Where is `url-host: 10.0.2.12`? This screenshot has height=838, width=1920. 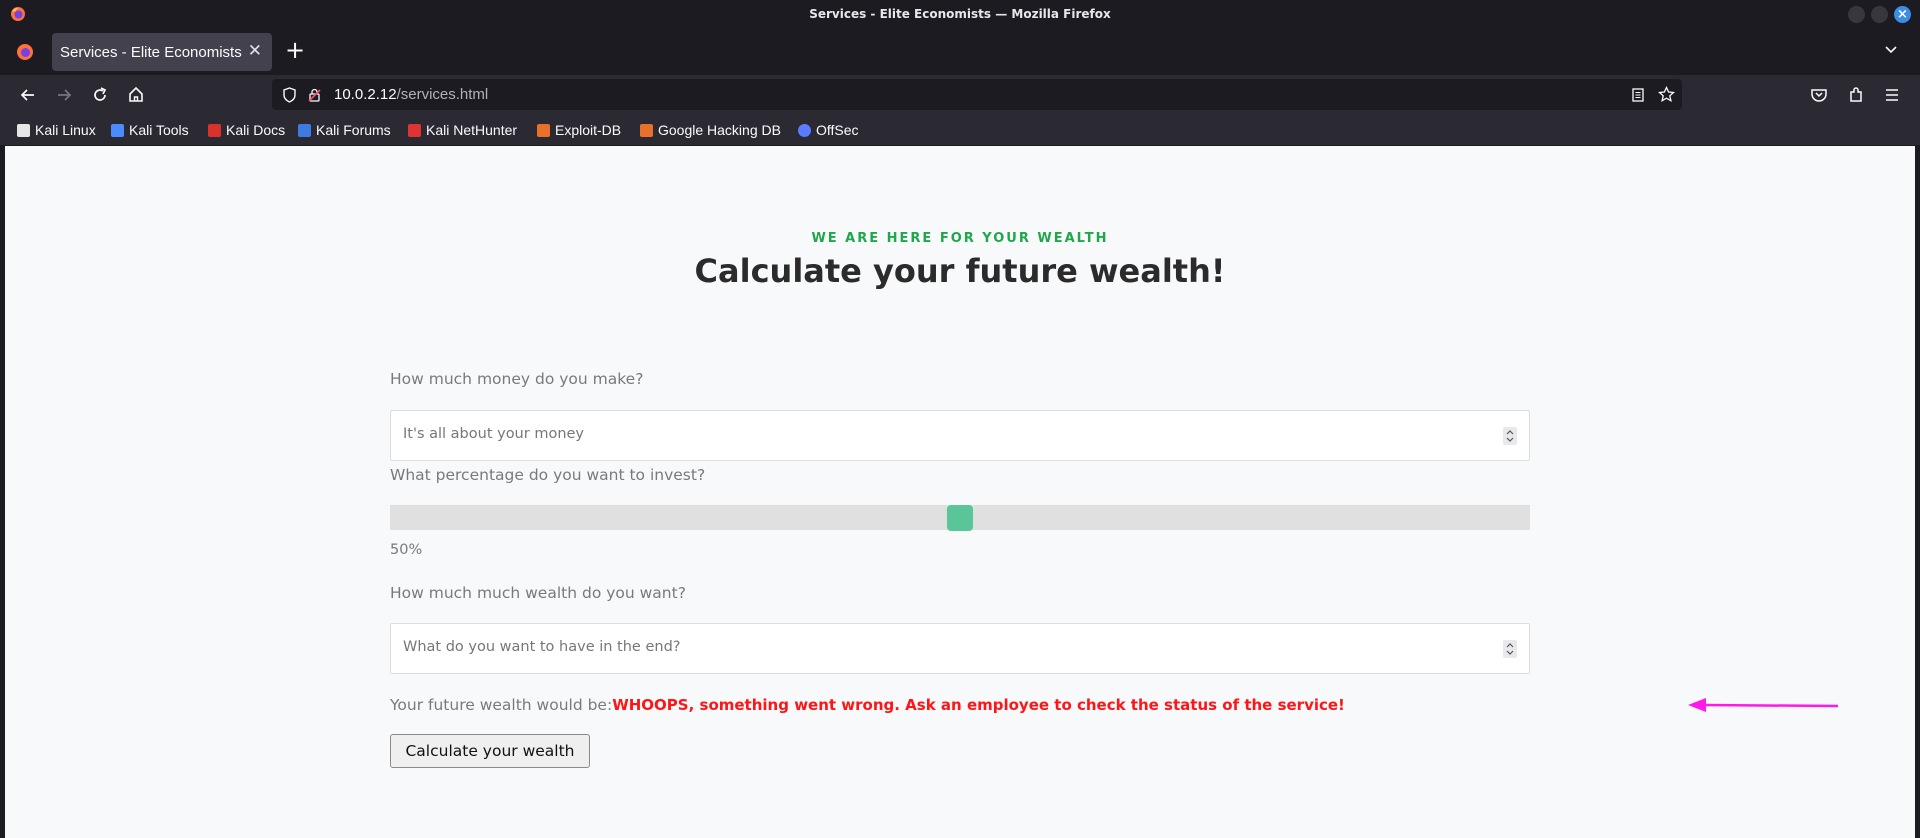 url-host: 10.0.2.12 is located at coordinates (365, 94).